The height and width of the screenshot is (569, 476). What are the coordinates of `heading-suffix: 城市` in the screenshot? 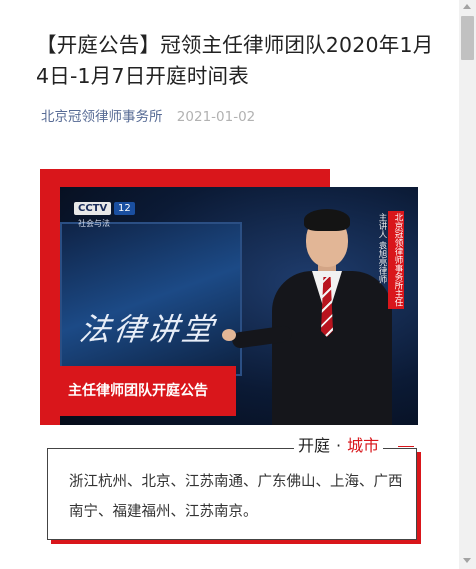 It's located at (363, 445).